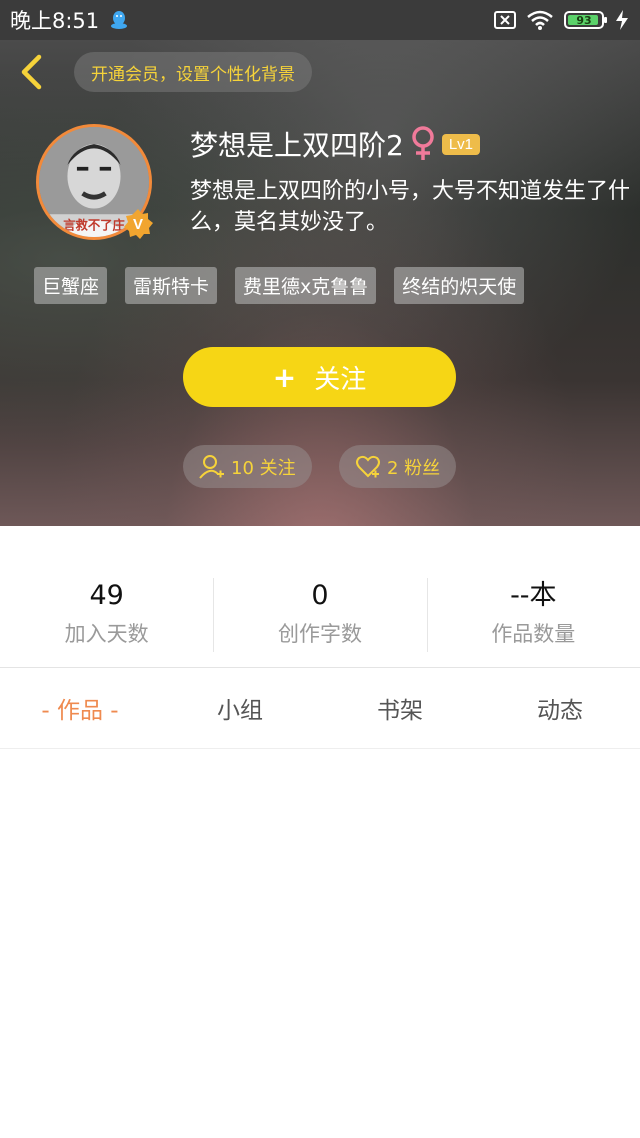  I want to click on verified-badge: V, so click(138, 224).